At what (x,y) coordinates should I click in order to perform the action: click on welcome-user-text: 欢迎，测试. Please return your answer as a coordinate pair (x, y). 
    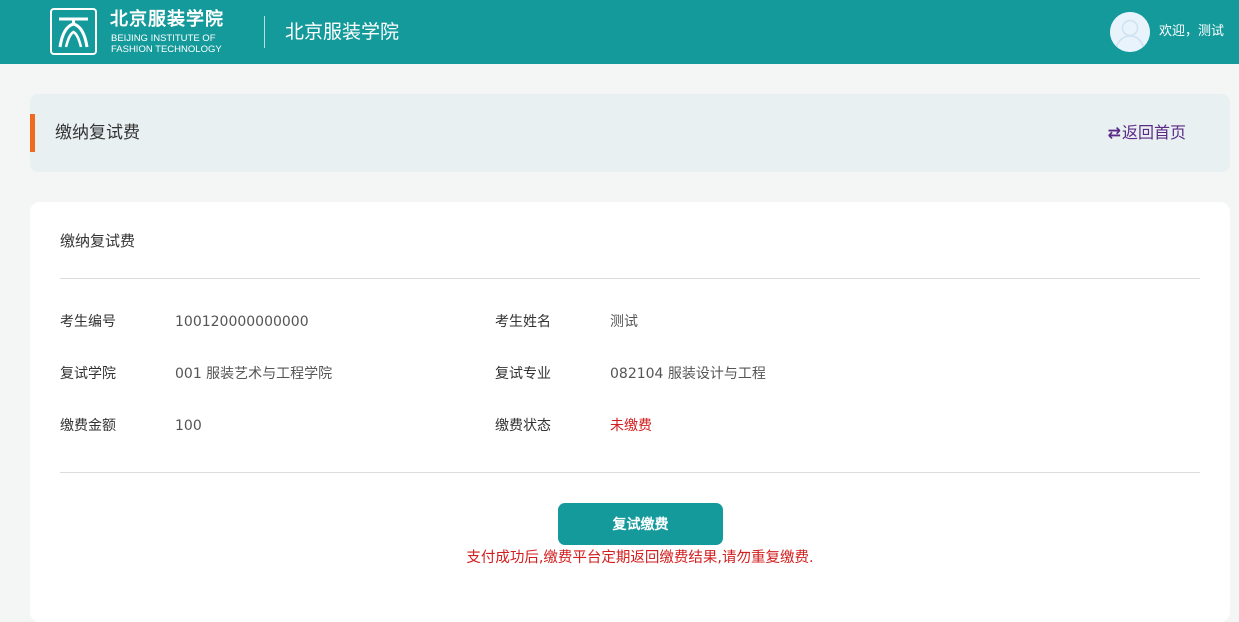
    Looking at the image, I should click on (1191, 32).